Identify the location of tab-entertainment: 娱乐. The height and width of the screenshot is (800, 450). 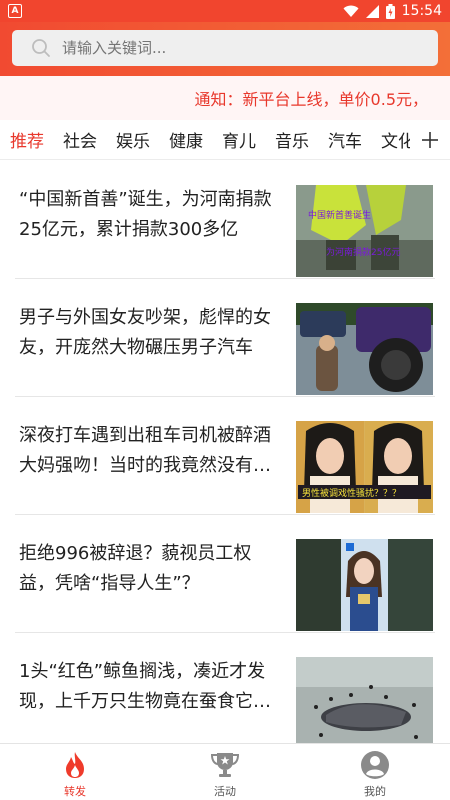
(133, 139).